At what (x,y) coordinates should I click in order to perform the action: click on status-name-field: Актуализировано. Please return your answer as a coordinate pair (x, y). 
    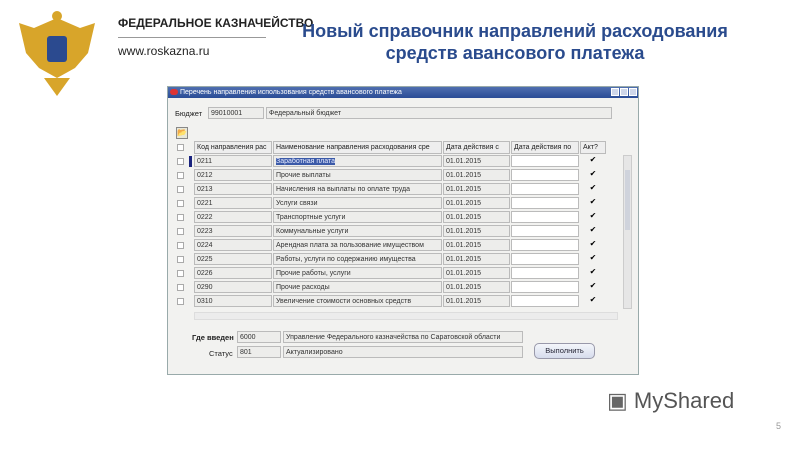
    Looking at the image, I should click on (403, 352).